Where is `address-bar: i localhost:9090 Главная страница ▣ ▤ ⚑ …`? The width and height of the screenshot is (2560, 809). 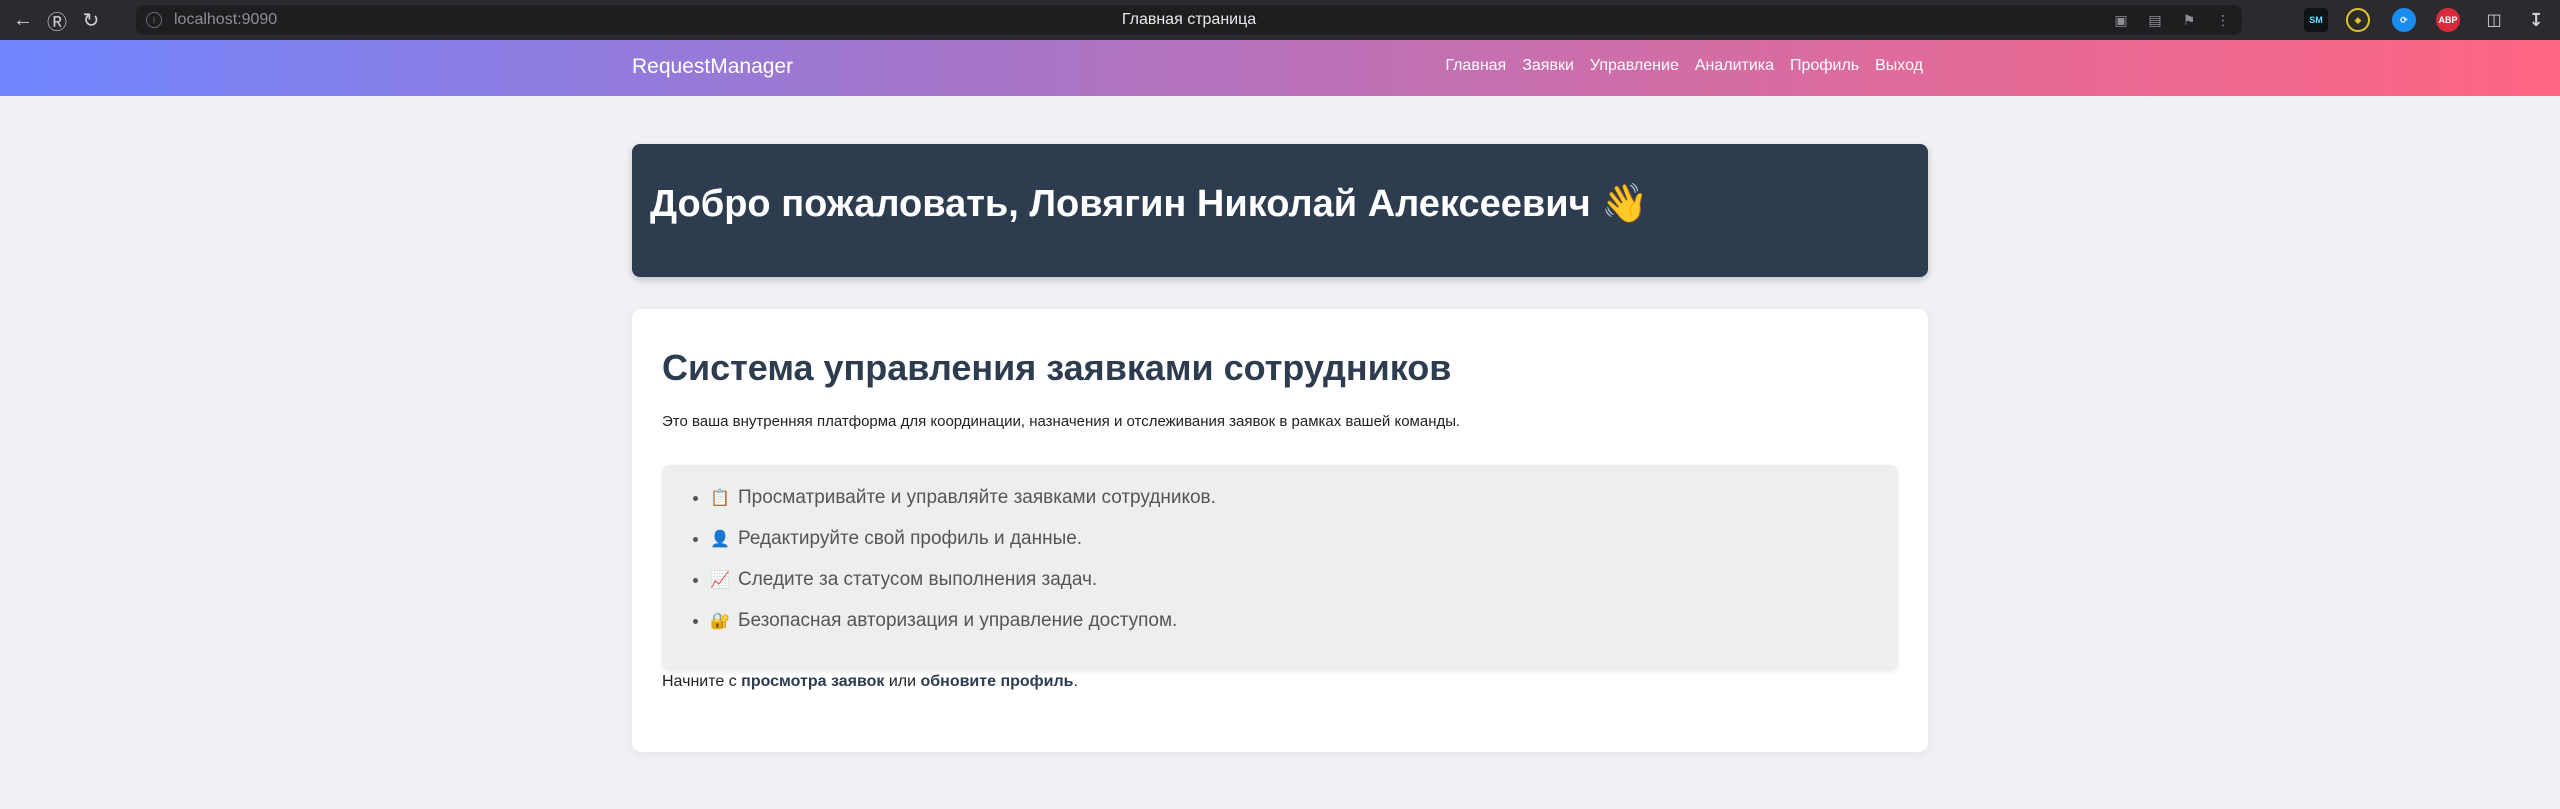
address-bar: i localhost:9090 Главная страница ▣ ▤ ⚑ … is located at coordinates (1189, 20).